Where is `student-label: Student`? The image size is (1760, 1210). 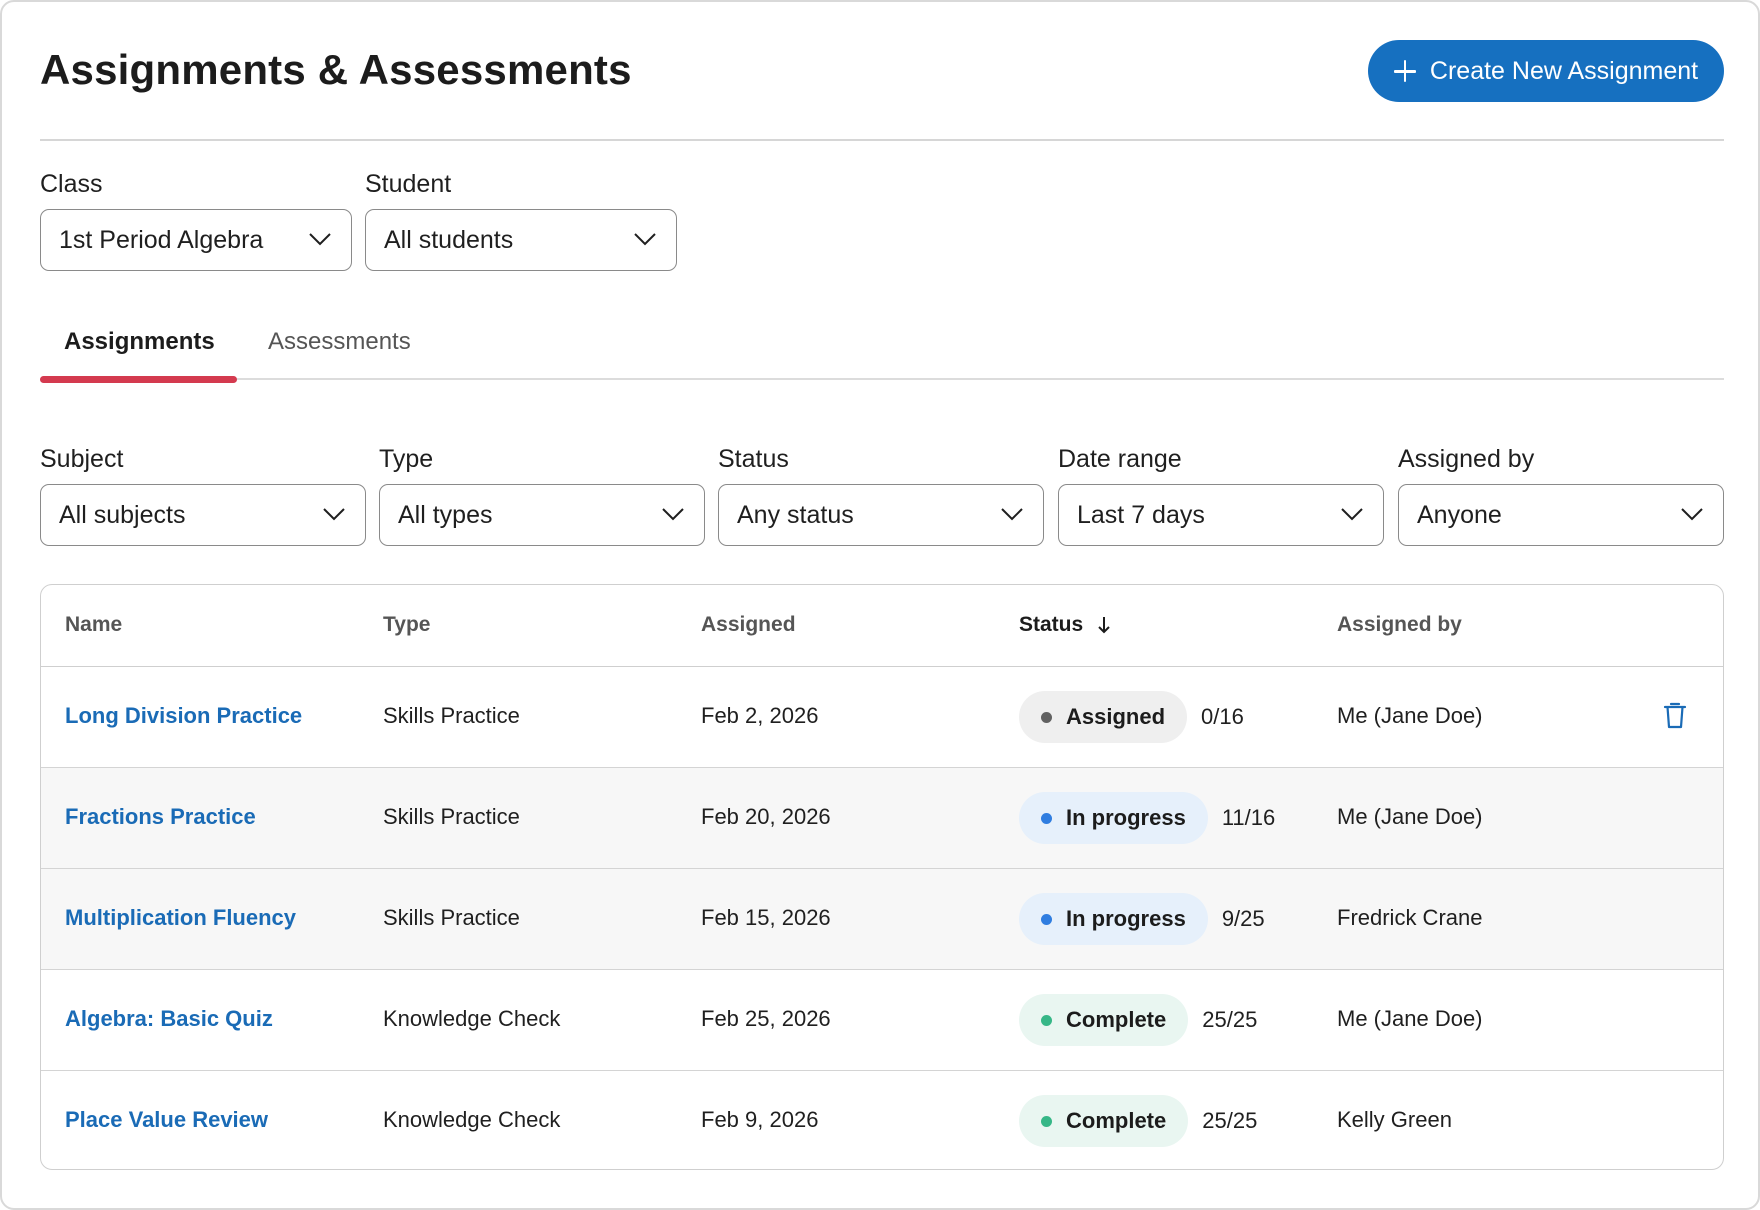
student-label: Student is located at coordinates (408, 184).